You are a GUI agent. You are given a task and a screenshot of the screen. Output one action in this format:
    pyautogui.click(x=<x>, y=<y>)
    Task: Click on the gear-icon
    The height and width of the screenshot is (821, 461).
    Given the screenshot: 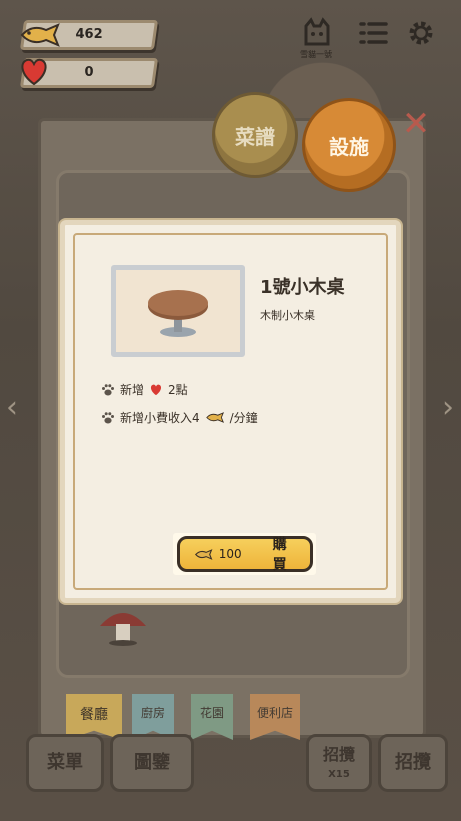 What is the action you would take?
    pyautogui.click(x=421, y=33)
    